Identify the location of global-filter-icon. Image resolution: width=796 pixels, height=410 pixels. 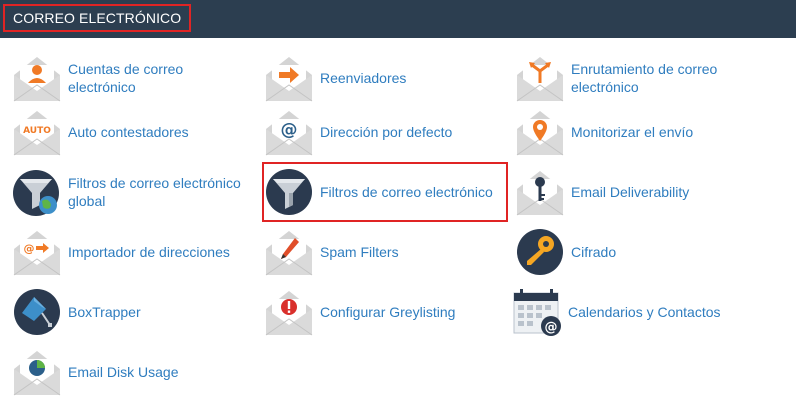
(36, 193).